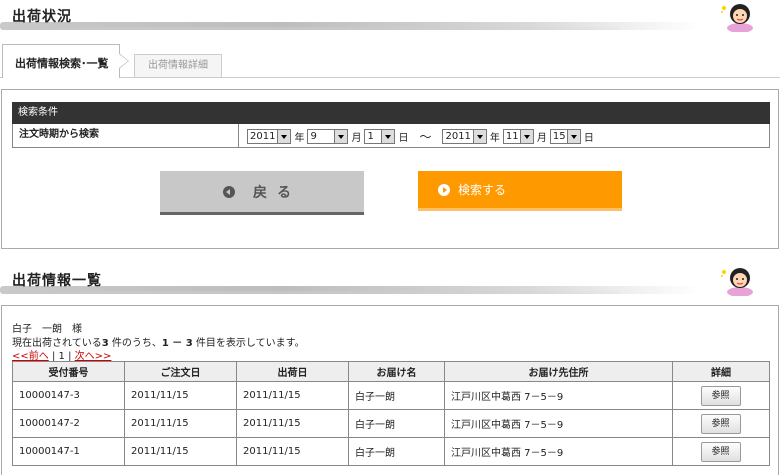 This screenshot has width=780, height=475. I want to click on table-header-row: 受付番号 ご注文日 出荷日 お届け名 お届け先住所 詳細, so click(391, 371).